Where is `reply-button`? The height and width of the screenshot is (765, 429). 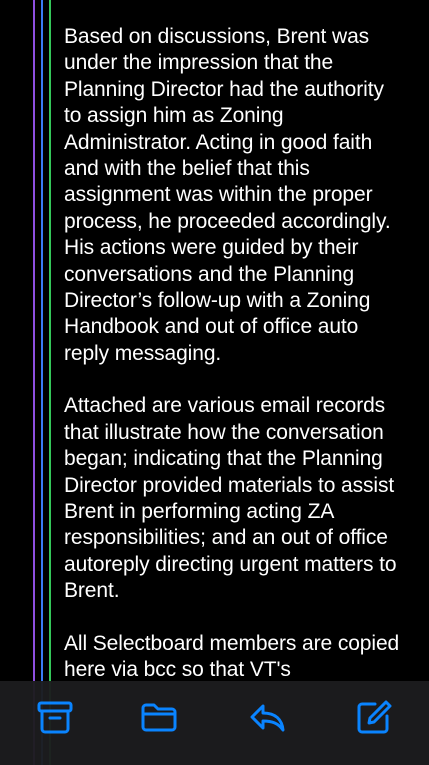
reply-button is located at coordinates (267, 717).